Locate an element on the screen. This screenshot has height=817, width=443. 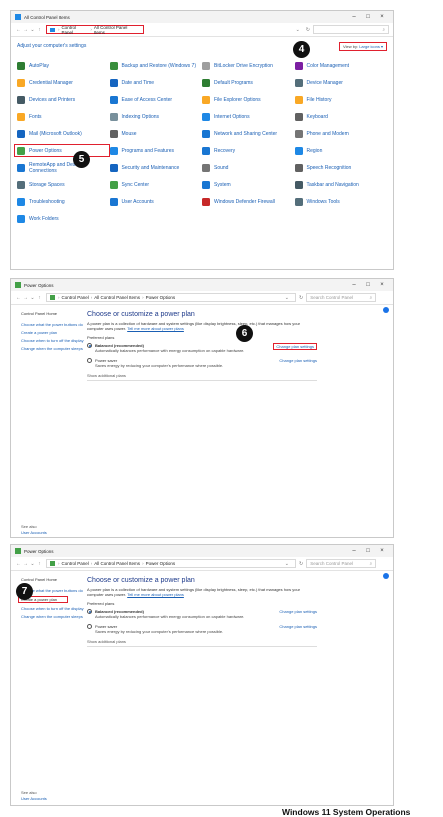
power-buttons-link: Choose what the power buttons do is located at coordinates (55, 324).